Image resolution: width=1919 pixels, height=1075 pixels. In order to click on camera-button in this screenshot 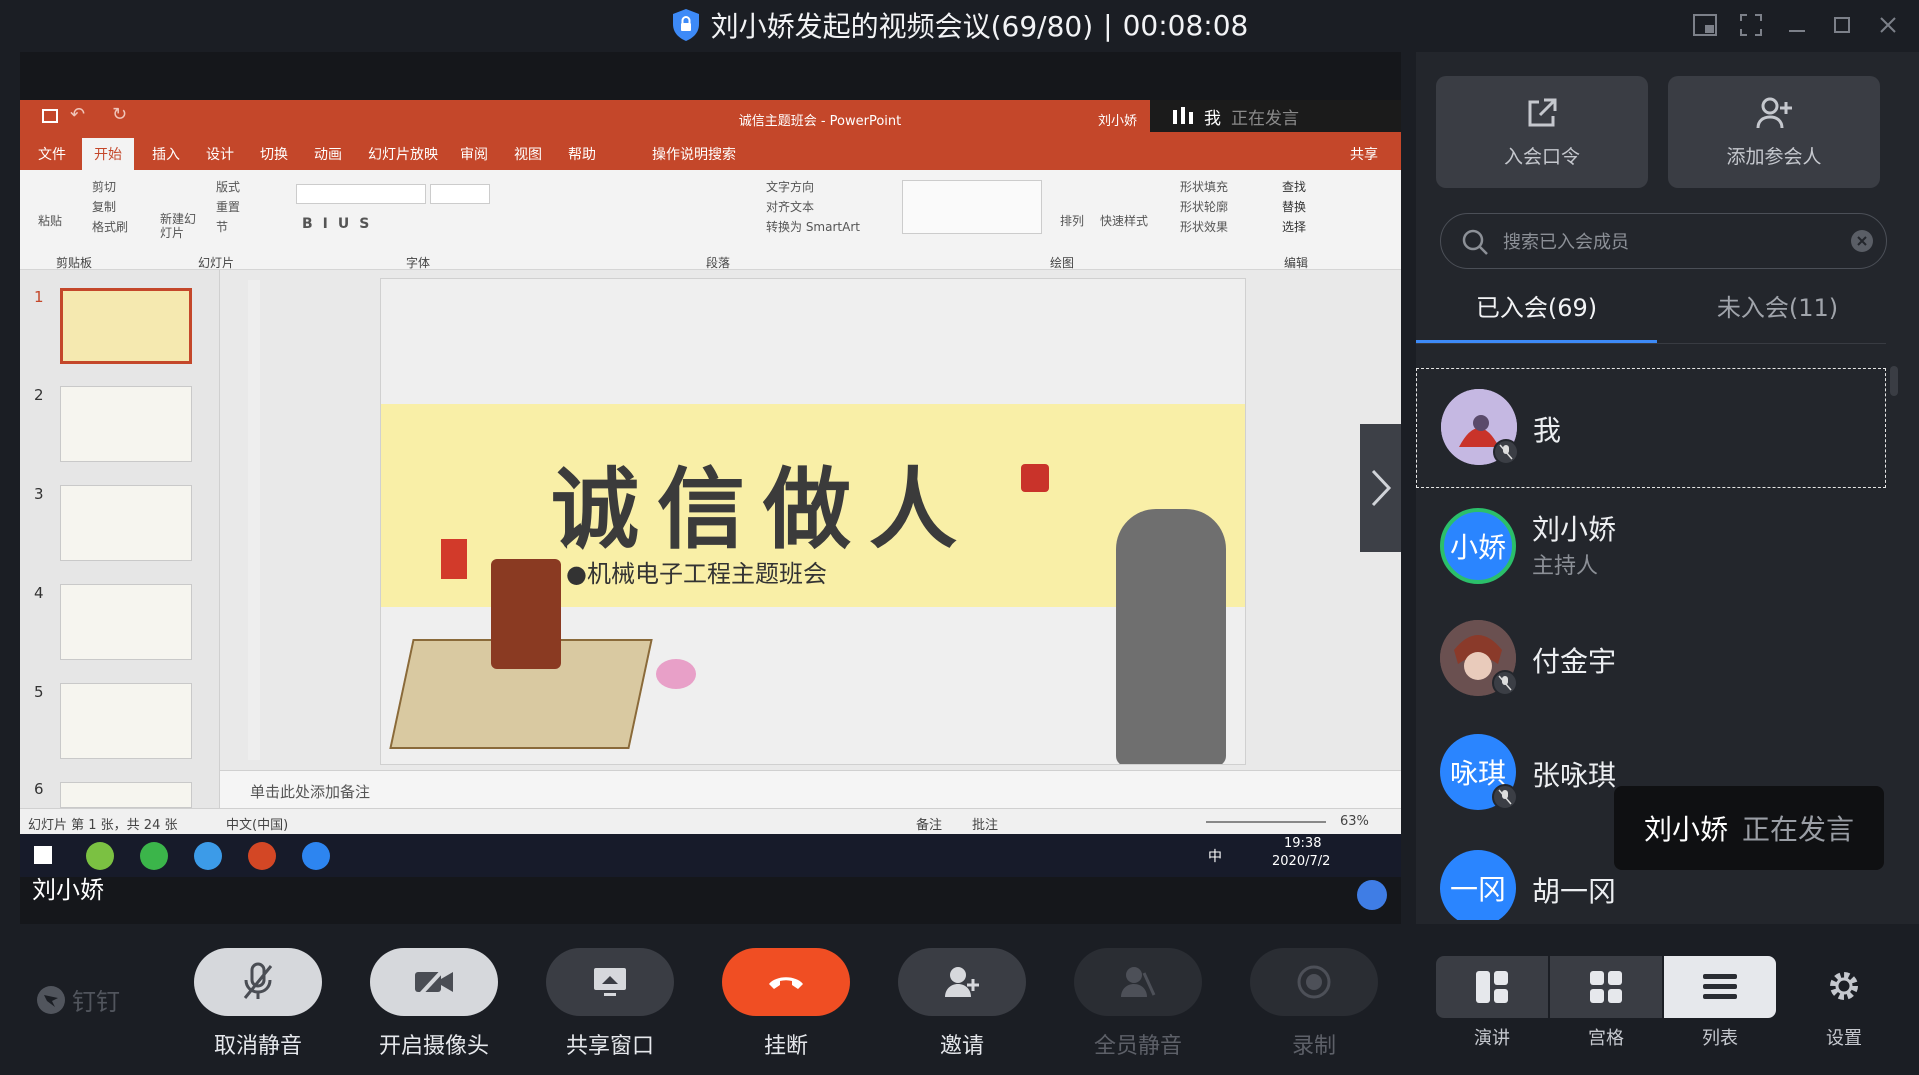, I will do `click(434, 982)`.